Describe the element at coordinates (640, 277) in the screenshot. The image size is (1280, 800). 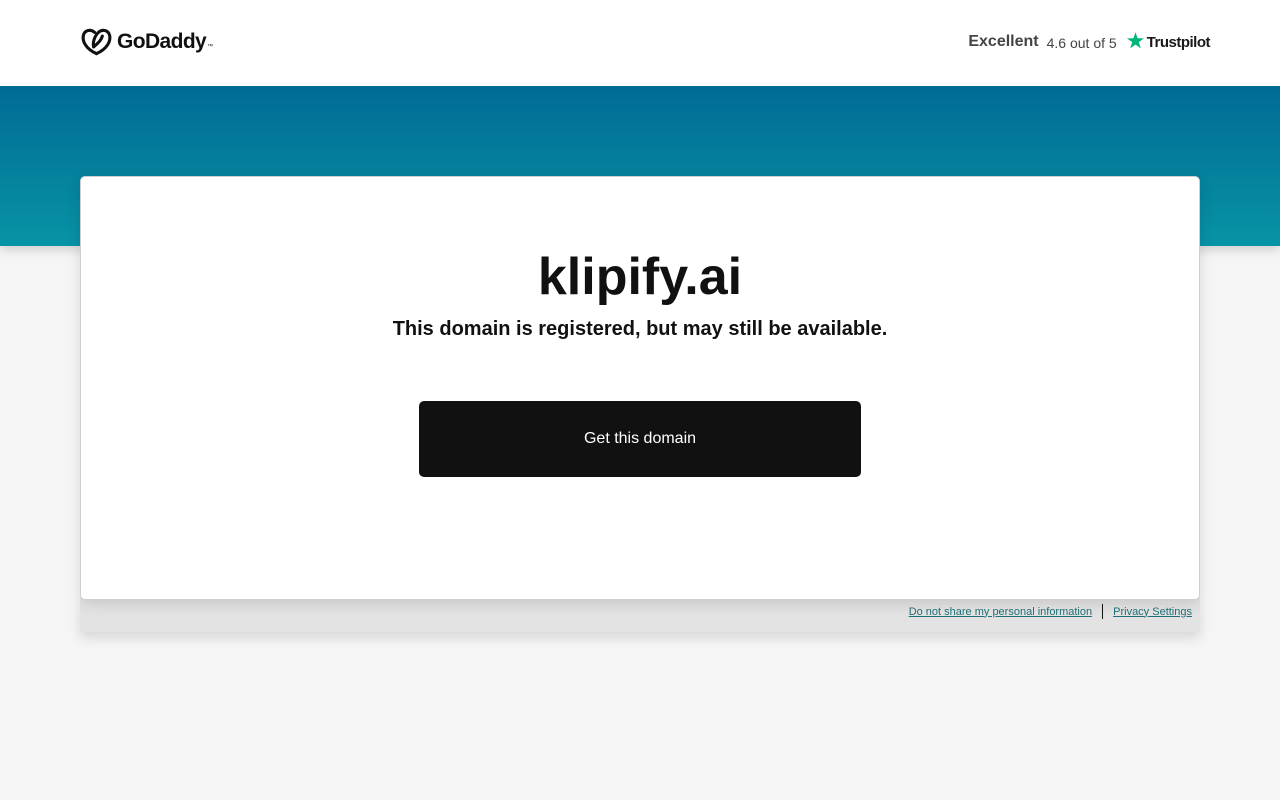
I see `domain-name: klipify.ai` at that location.